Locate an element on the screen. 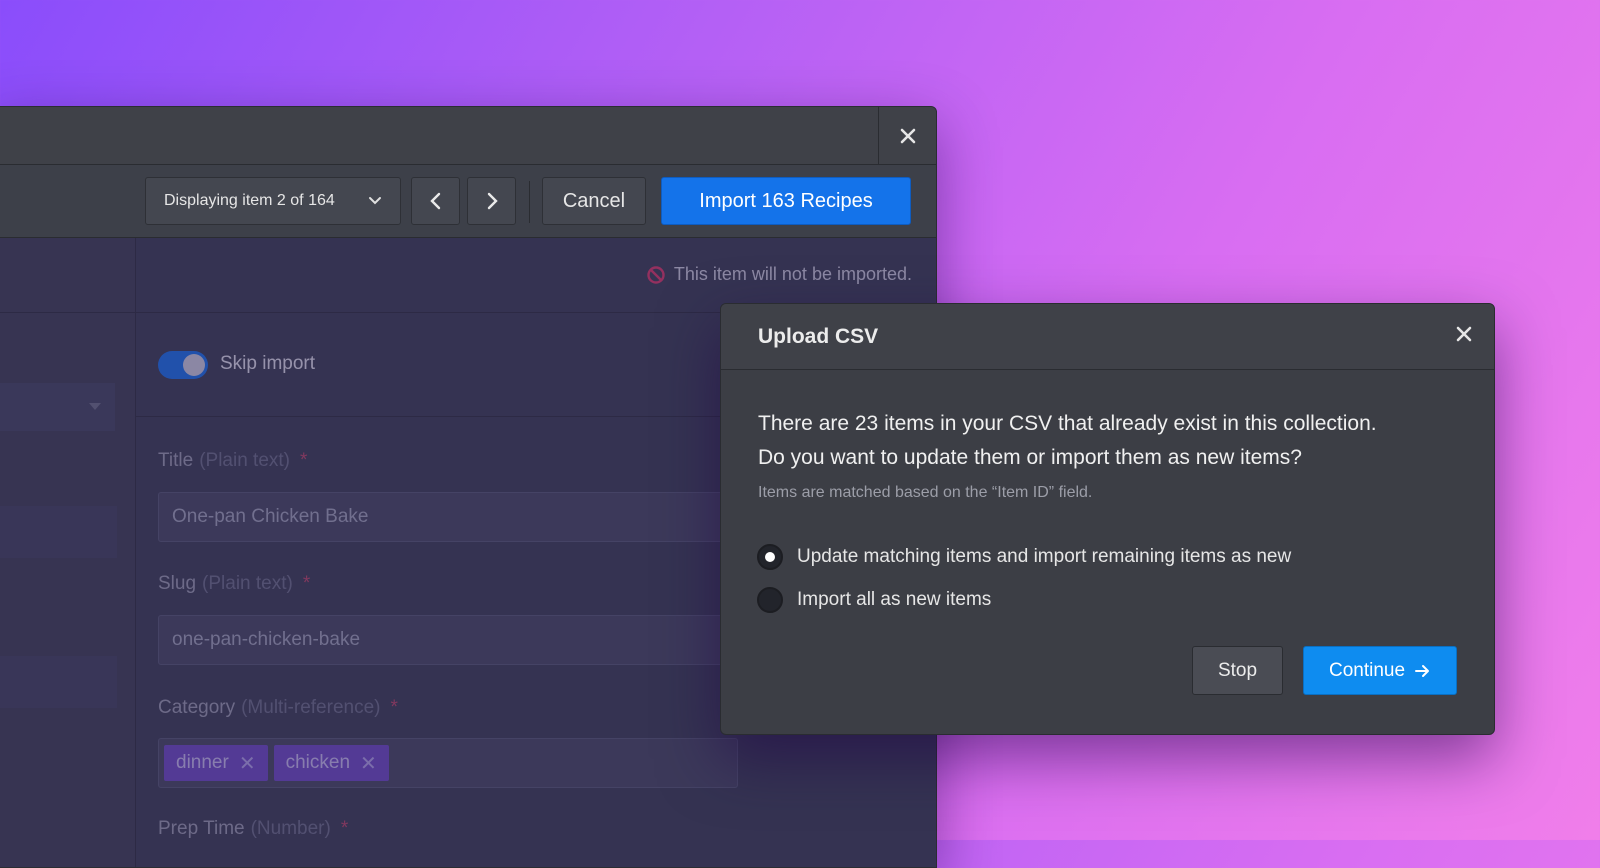  not-imported-notice: This item will not be imported. is located at coordinates (779, 274).